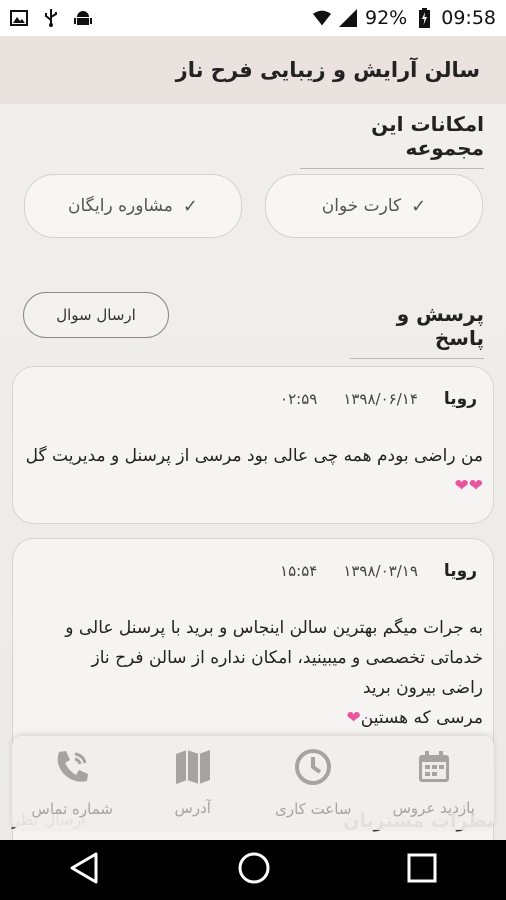  Describe the element at coordinates (380, 571) in the screenshot. I see `post-date: ۱۳۹۸/۰۳/۱۹` at that location.